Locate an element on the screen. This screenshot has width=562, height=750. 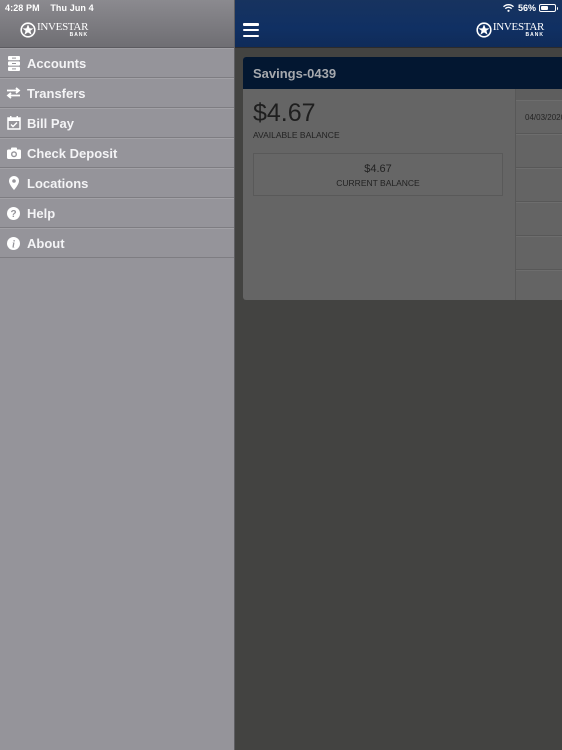
transaction-list: 04/03/2020 is located at coordinates (538, 194).